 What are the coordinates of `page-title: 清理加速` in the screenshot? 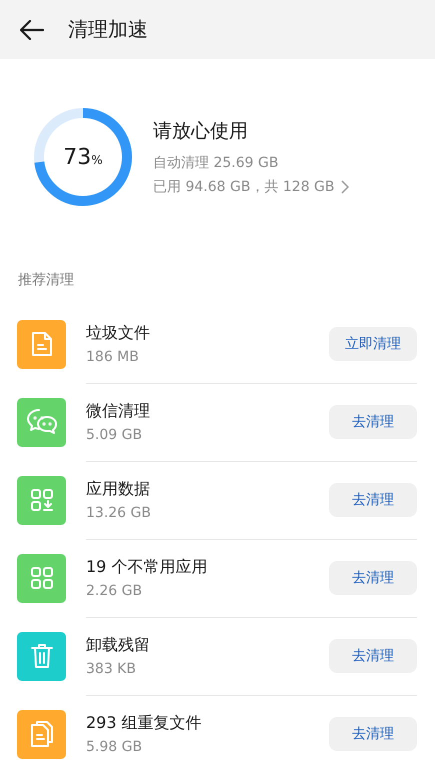 It's located at (108, 29).